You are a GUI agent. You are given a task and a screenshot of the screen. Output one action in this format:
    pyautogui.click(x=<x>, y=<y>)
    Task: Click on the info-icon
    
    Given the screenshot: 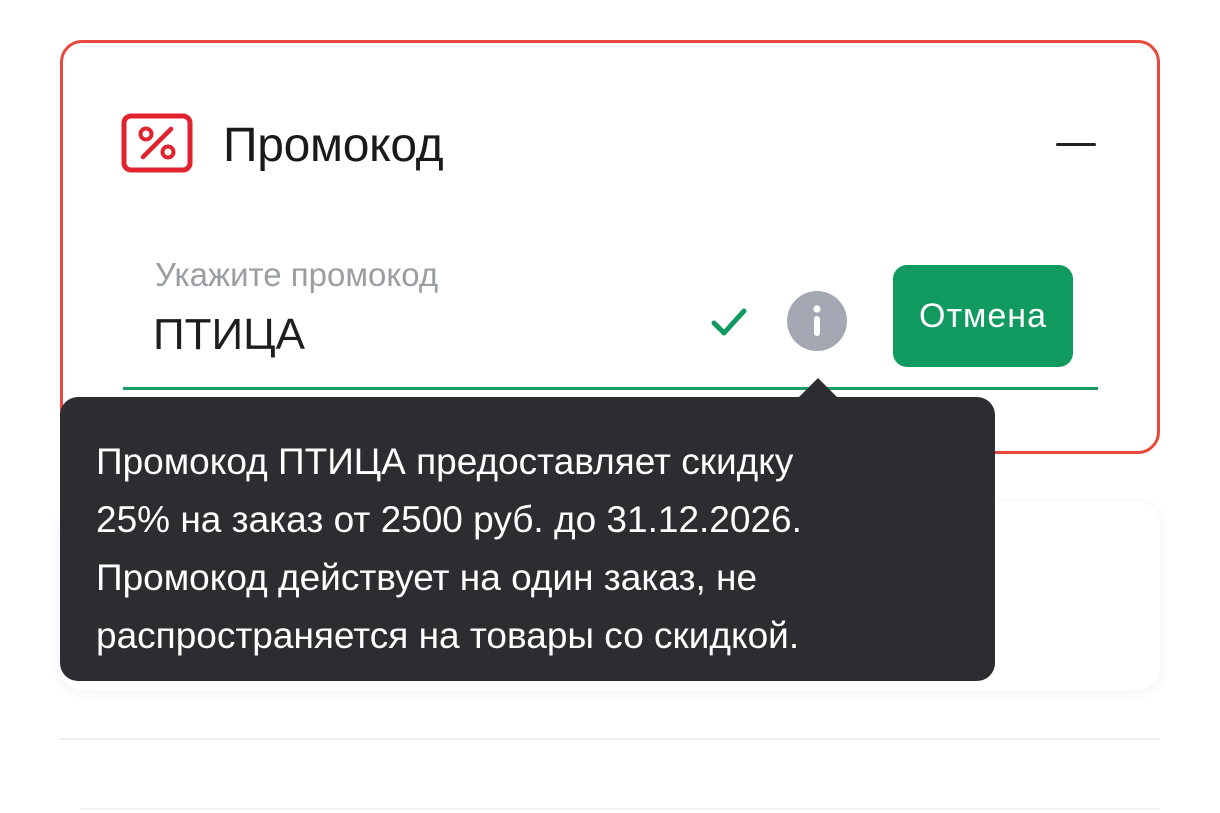 What is the action you would take?
    pyautogui.click(x=817, y=320)
    